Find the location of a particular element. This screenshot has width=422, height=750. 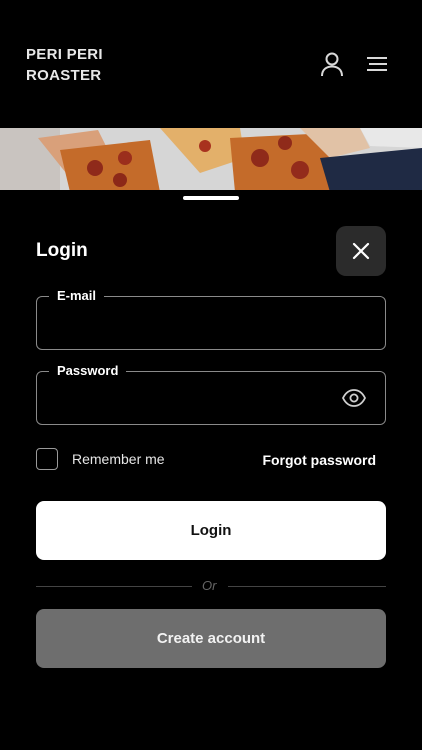

brand-line-2: ROASTER is located at coordinates (64, 75).